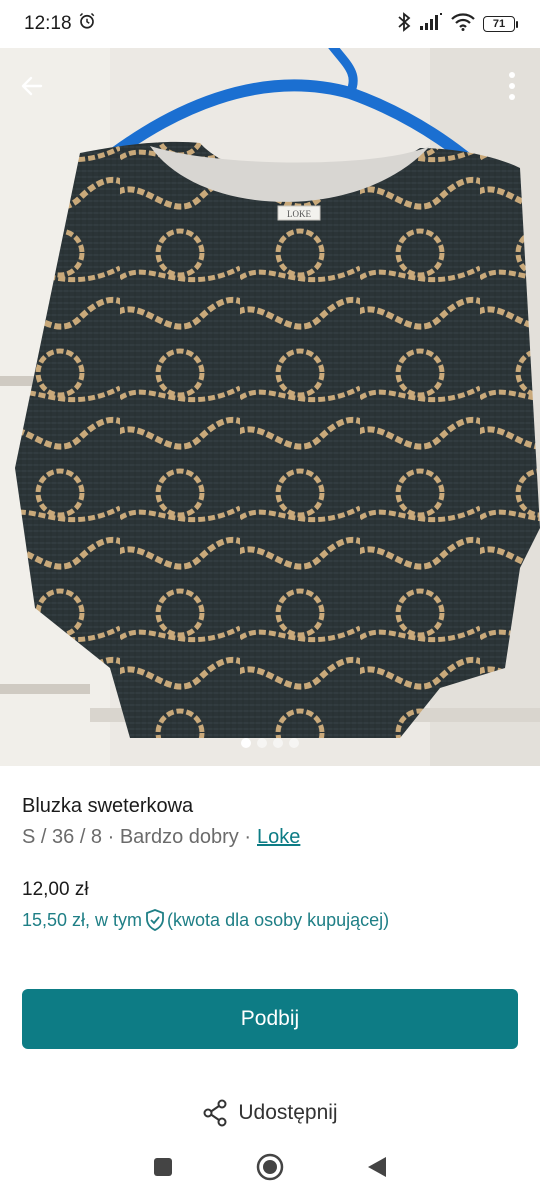  I want to click on product-title: Bluzka sweterkowa, so click(108, 806).